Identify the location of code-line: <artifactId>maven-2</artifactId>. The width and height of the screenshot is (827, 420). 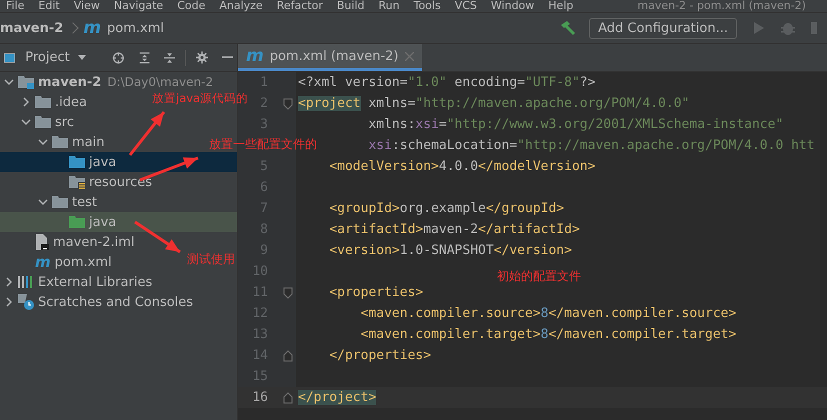
(454, 229).